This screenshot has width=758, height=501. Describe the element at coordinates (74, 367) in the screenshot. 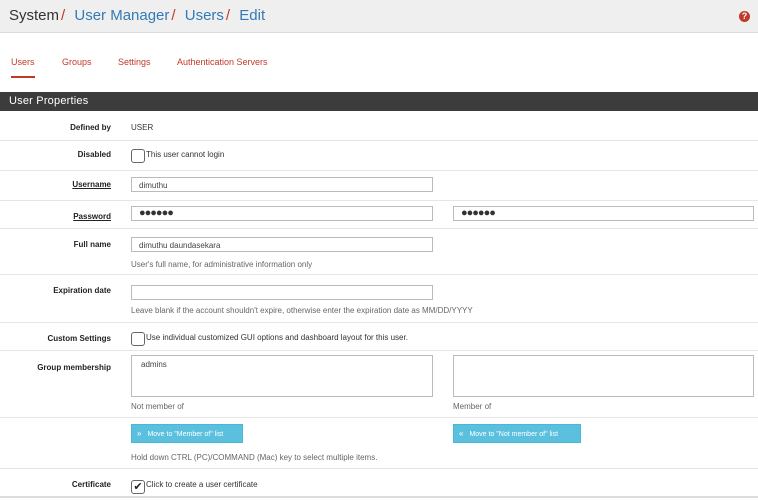

I see `group-membership-label: Group membership` at that location.